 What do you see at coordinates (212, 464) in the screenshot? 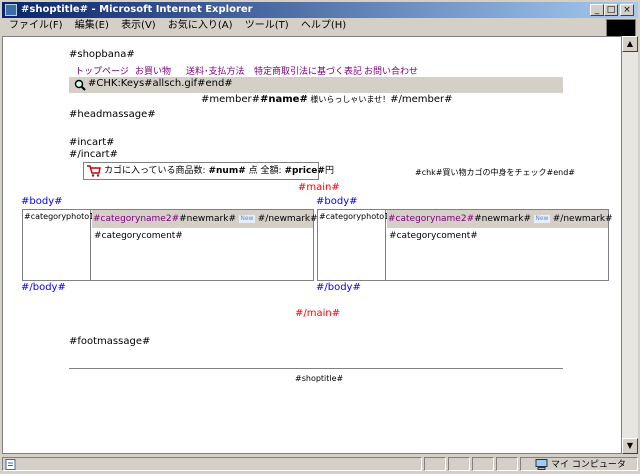
I see `status-message-cell` at bounding box center [212, 464].